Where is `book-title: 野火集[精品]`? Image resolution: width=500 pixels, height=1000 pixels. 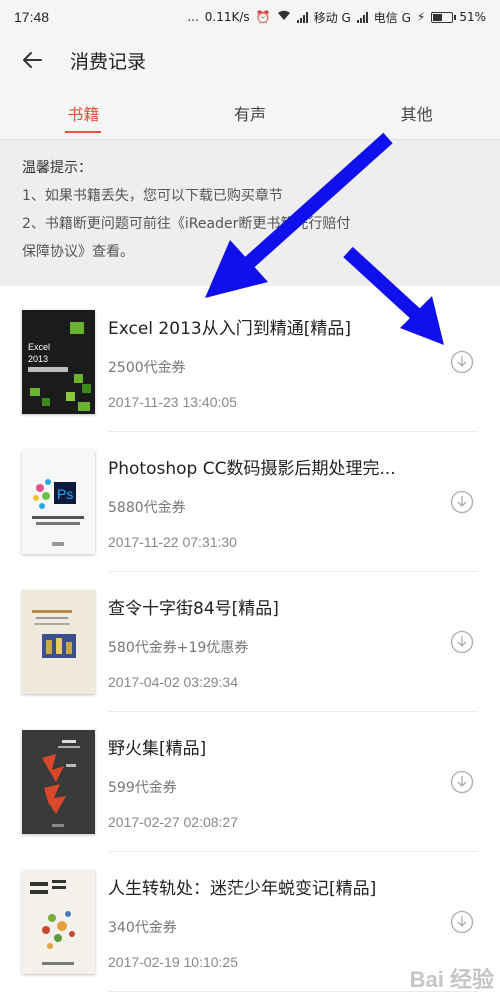
book-title: 野火集[精品] is located at coordinates (157, 749).